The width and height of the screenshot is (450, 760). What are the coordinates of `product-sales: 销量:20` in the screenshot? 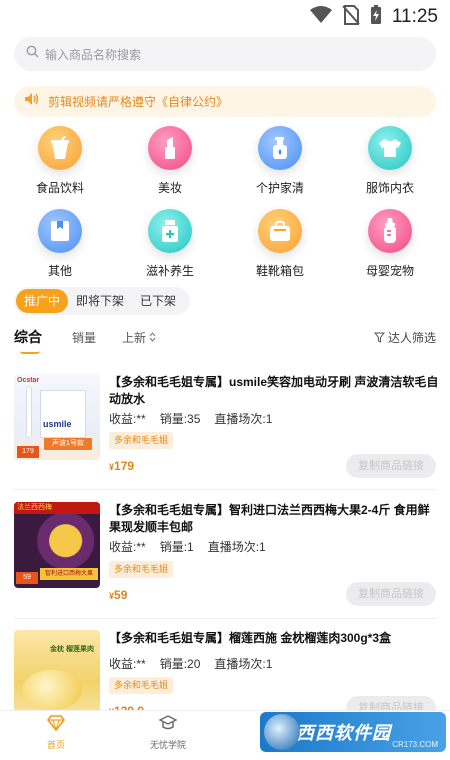 It's located at (180, 664).